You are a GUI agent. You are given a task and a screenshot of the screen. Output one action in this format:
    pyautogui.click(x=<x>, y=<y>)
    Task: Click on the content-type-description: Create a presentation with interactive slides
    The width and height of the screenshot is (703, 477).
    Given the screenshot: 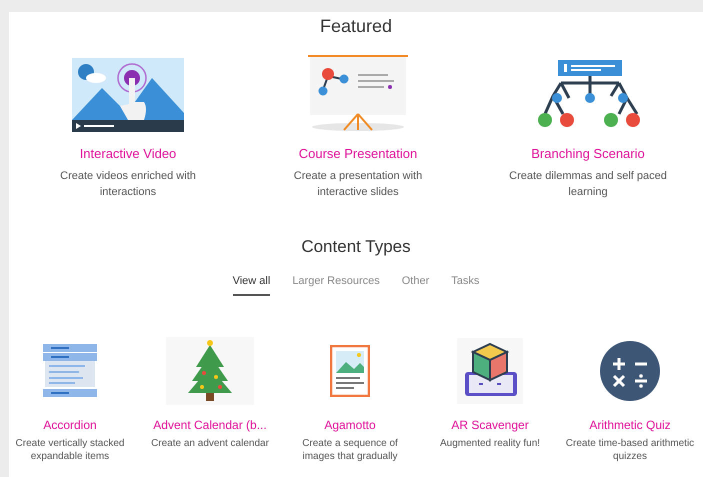 What is the action you would take?
    pyautogui.click(x=358, y=184)
    